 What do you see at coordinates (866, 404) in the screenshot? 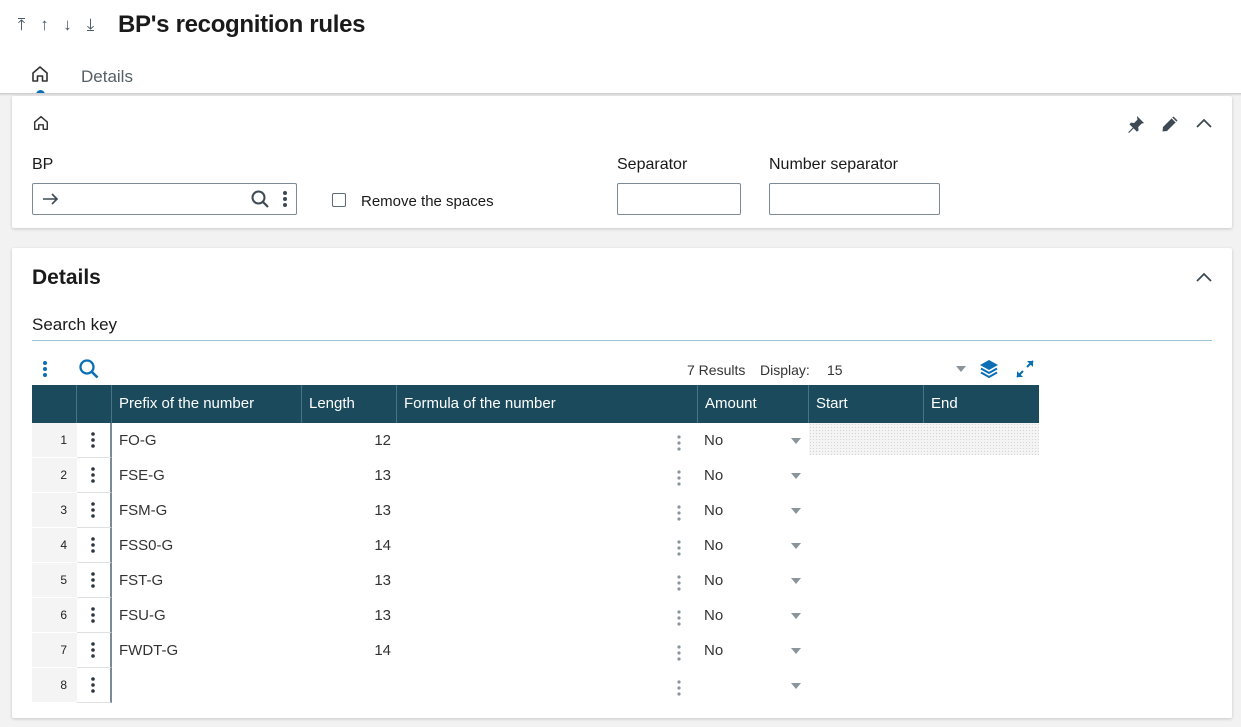
I see `column-header-start: Start` at bounding box center [866, 404].